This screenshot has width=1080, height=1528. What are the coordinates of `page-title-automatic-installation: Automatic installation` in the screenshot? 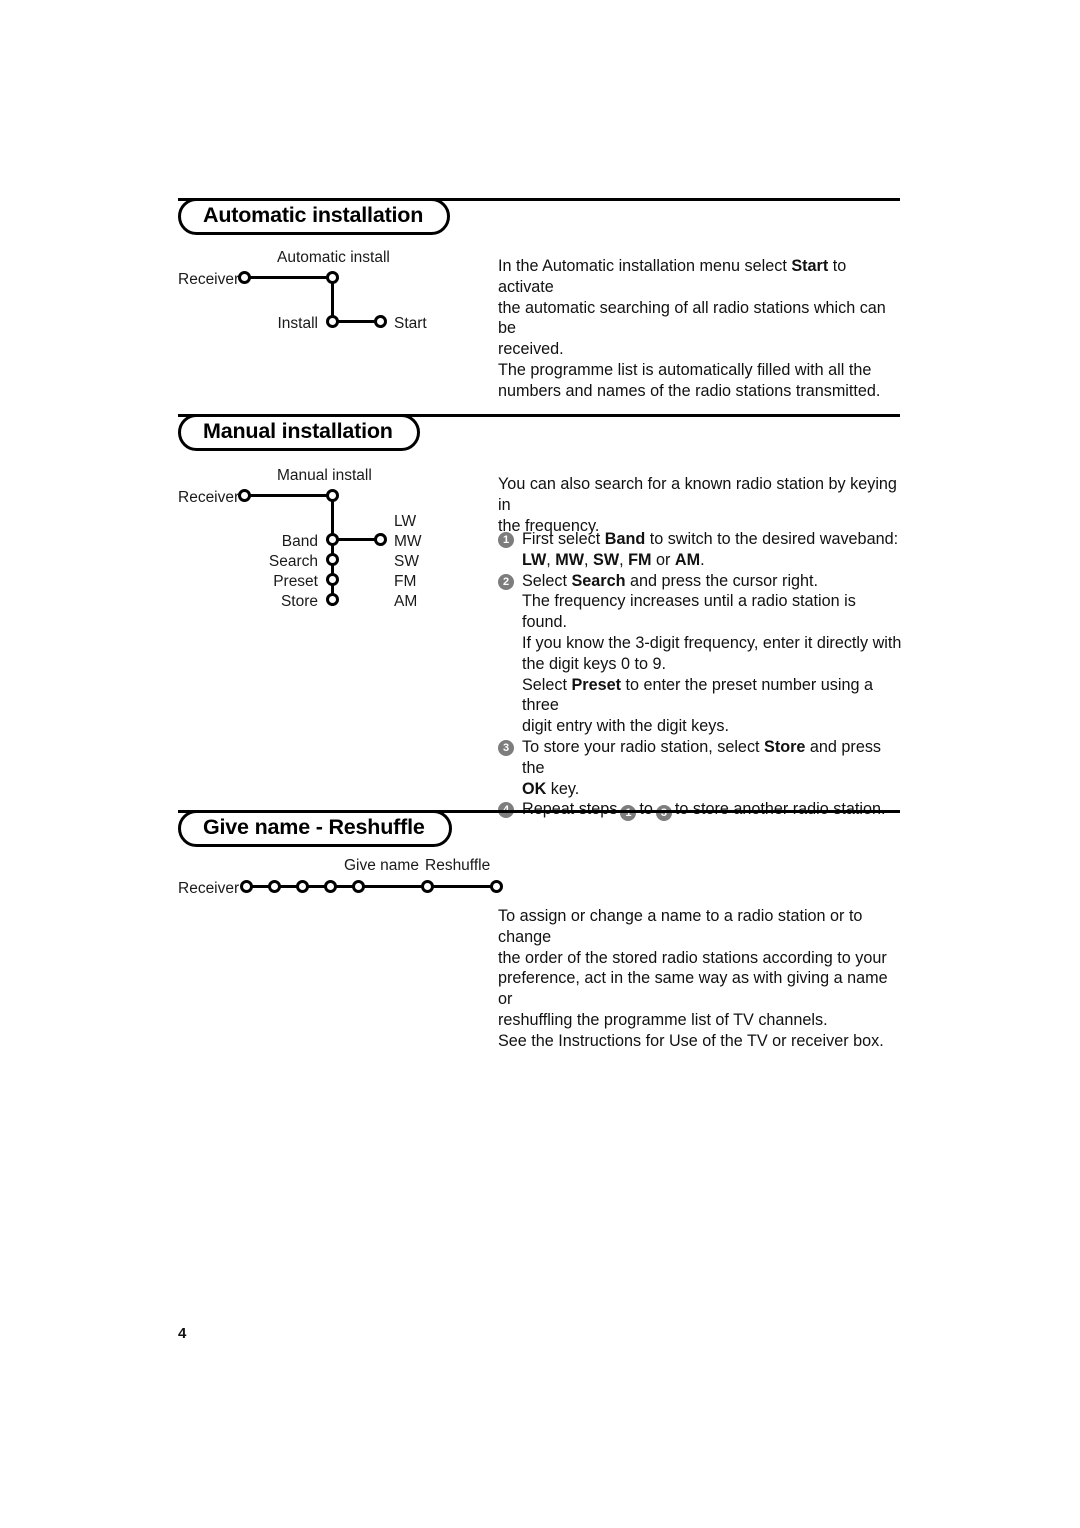 It's located at (313, 214).